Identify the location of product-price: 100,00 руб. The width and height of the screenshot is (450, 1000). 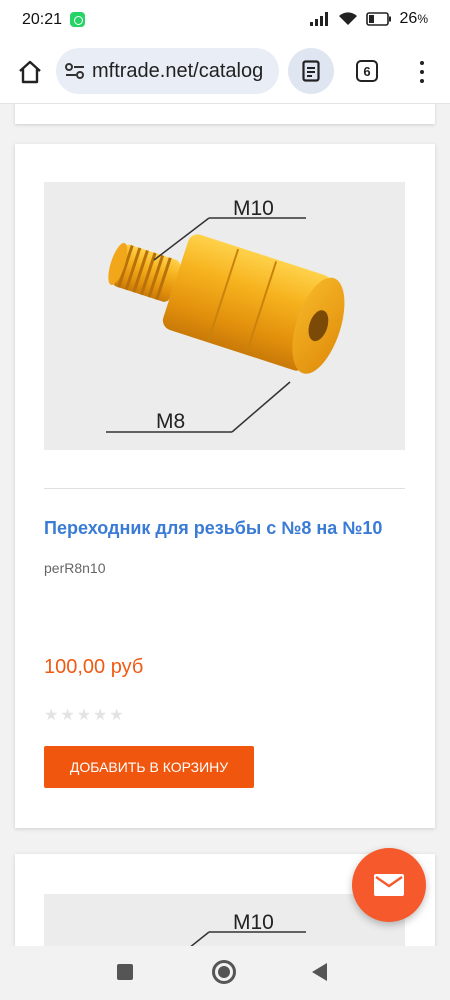
(94, 667).